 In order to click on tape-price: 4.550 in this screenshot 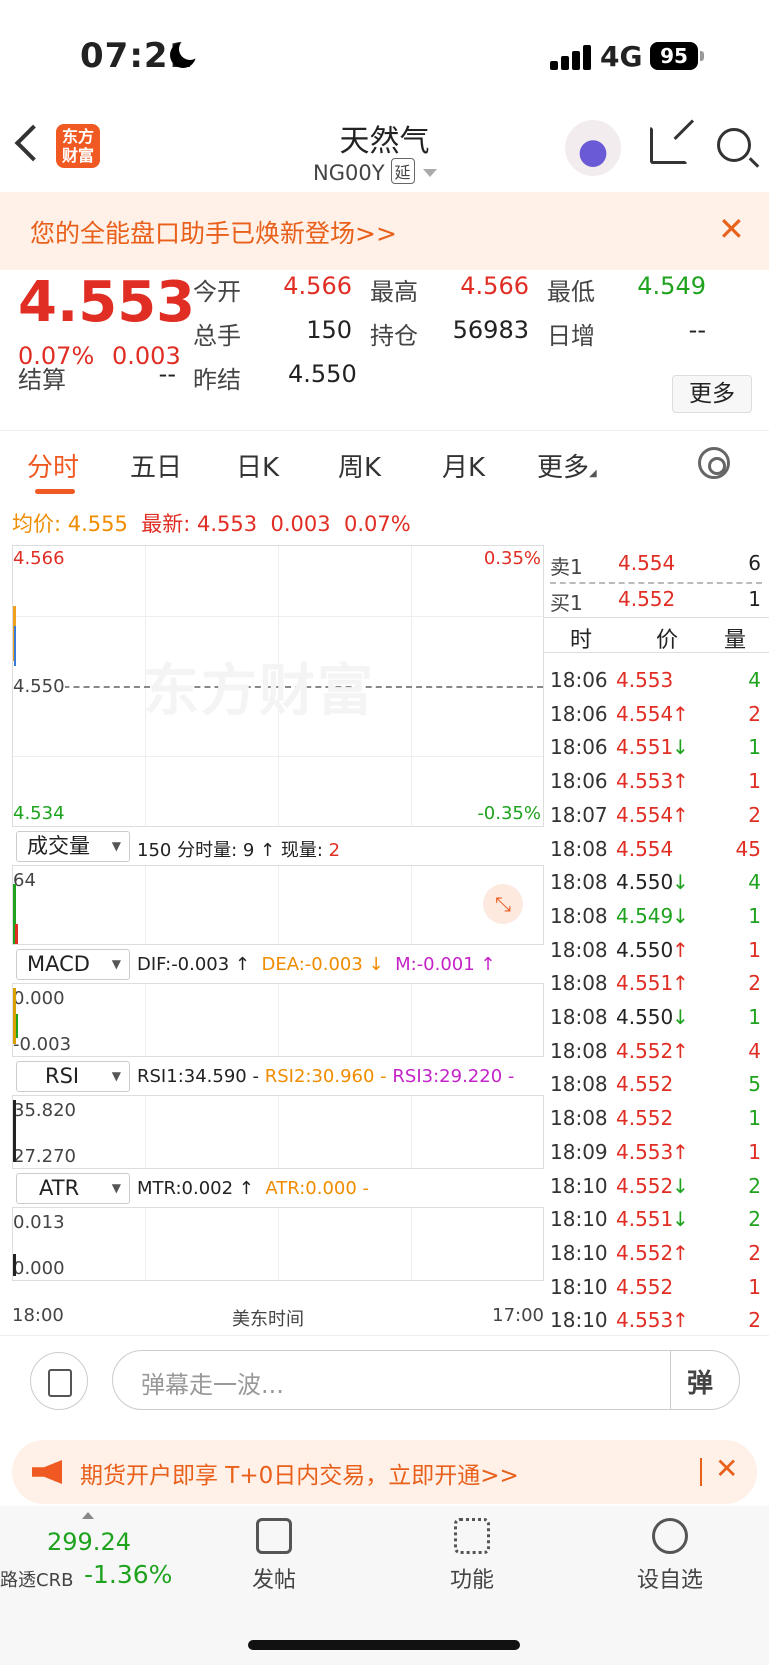, I will do `click(645, 1017)`.